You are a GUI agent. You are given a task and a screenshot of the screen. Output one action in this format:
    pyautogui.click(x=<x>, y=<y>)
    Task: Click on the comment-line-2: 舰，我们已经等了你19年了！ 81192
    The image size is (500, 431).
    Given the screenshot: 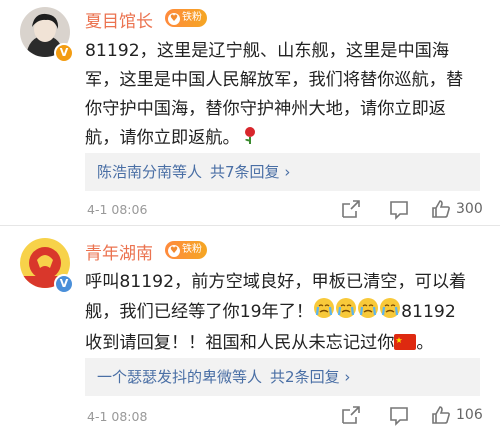 What is the action you would take?
    pyautogui.click(x=287, y=313)
    